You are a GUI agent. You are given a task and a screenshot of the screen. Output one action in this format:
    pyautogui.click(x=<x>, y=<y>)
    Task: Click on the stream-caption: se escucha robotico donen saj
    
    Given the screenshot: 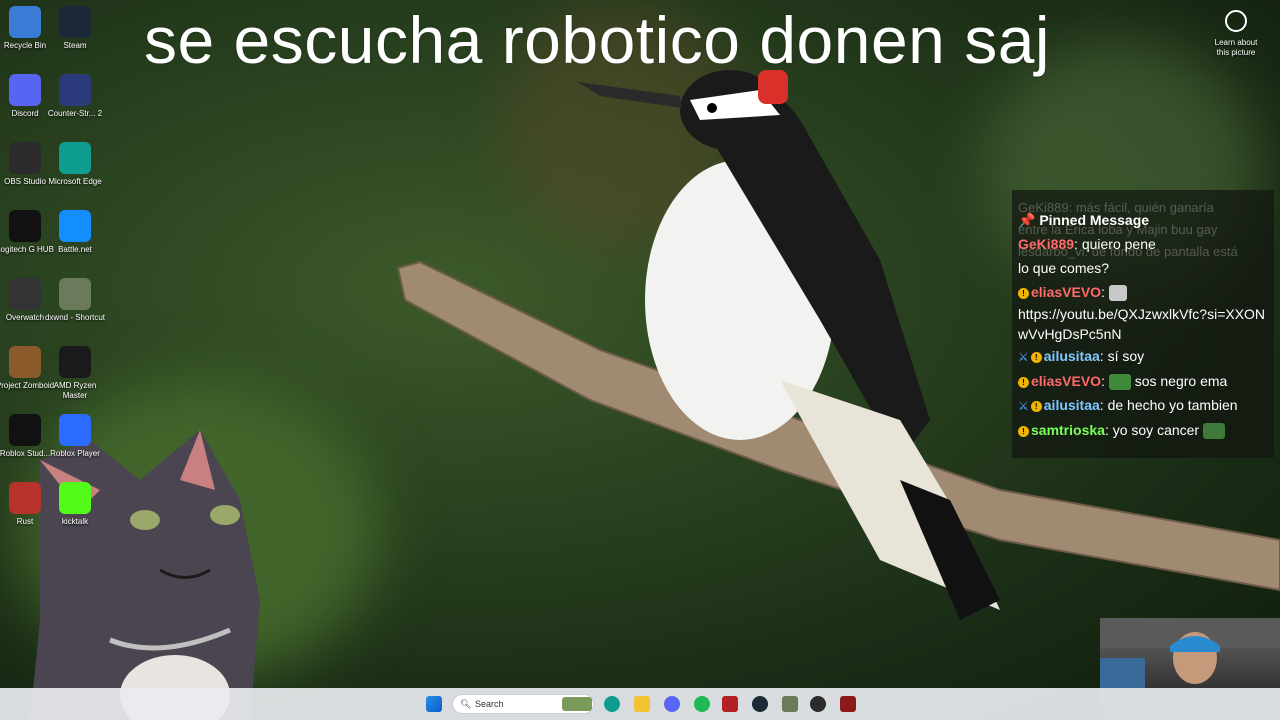 What is the action you would take?
    pyautogui.click(x=597, y=40)
    